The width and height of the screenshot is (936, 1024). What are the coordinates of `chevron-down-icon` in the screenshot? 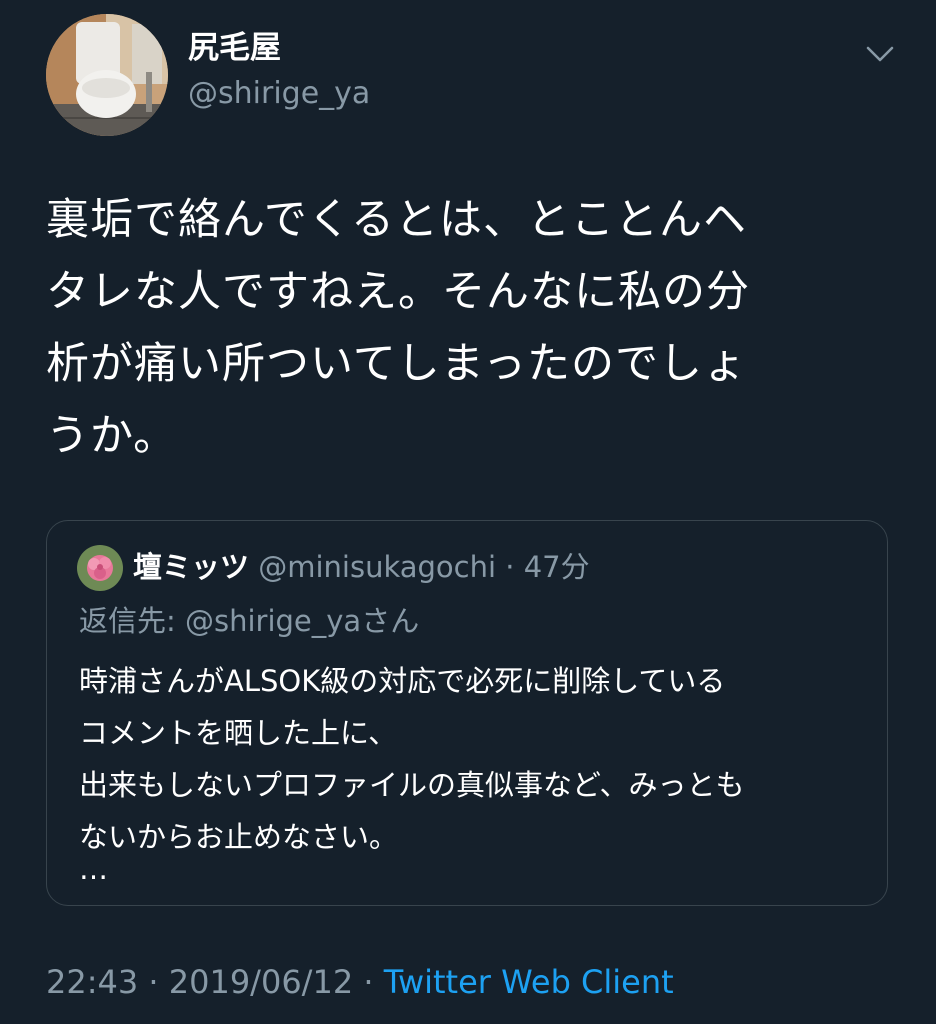 It's located at (880, 54).